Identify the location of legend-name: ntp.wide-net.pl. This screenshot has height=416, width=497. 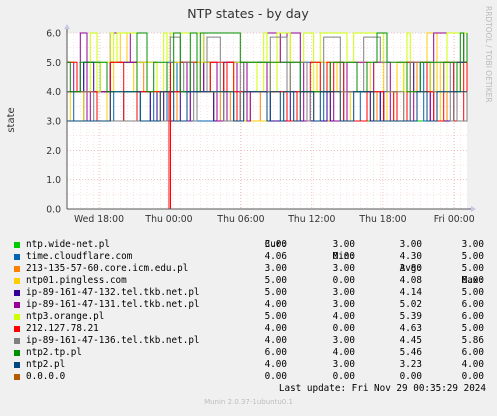
(68, 244).